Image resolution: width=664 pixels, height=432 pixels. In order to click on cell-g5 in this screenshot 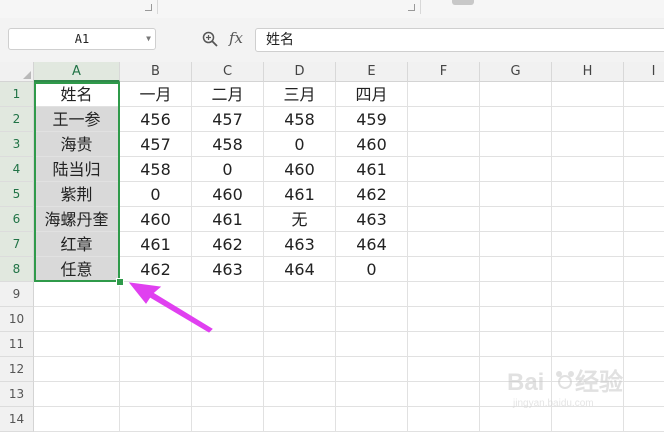, I will do `click(516, 194)`.